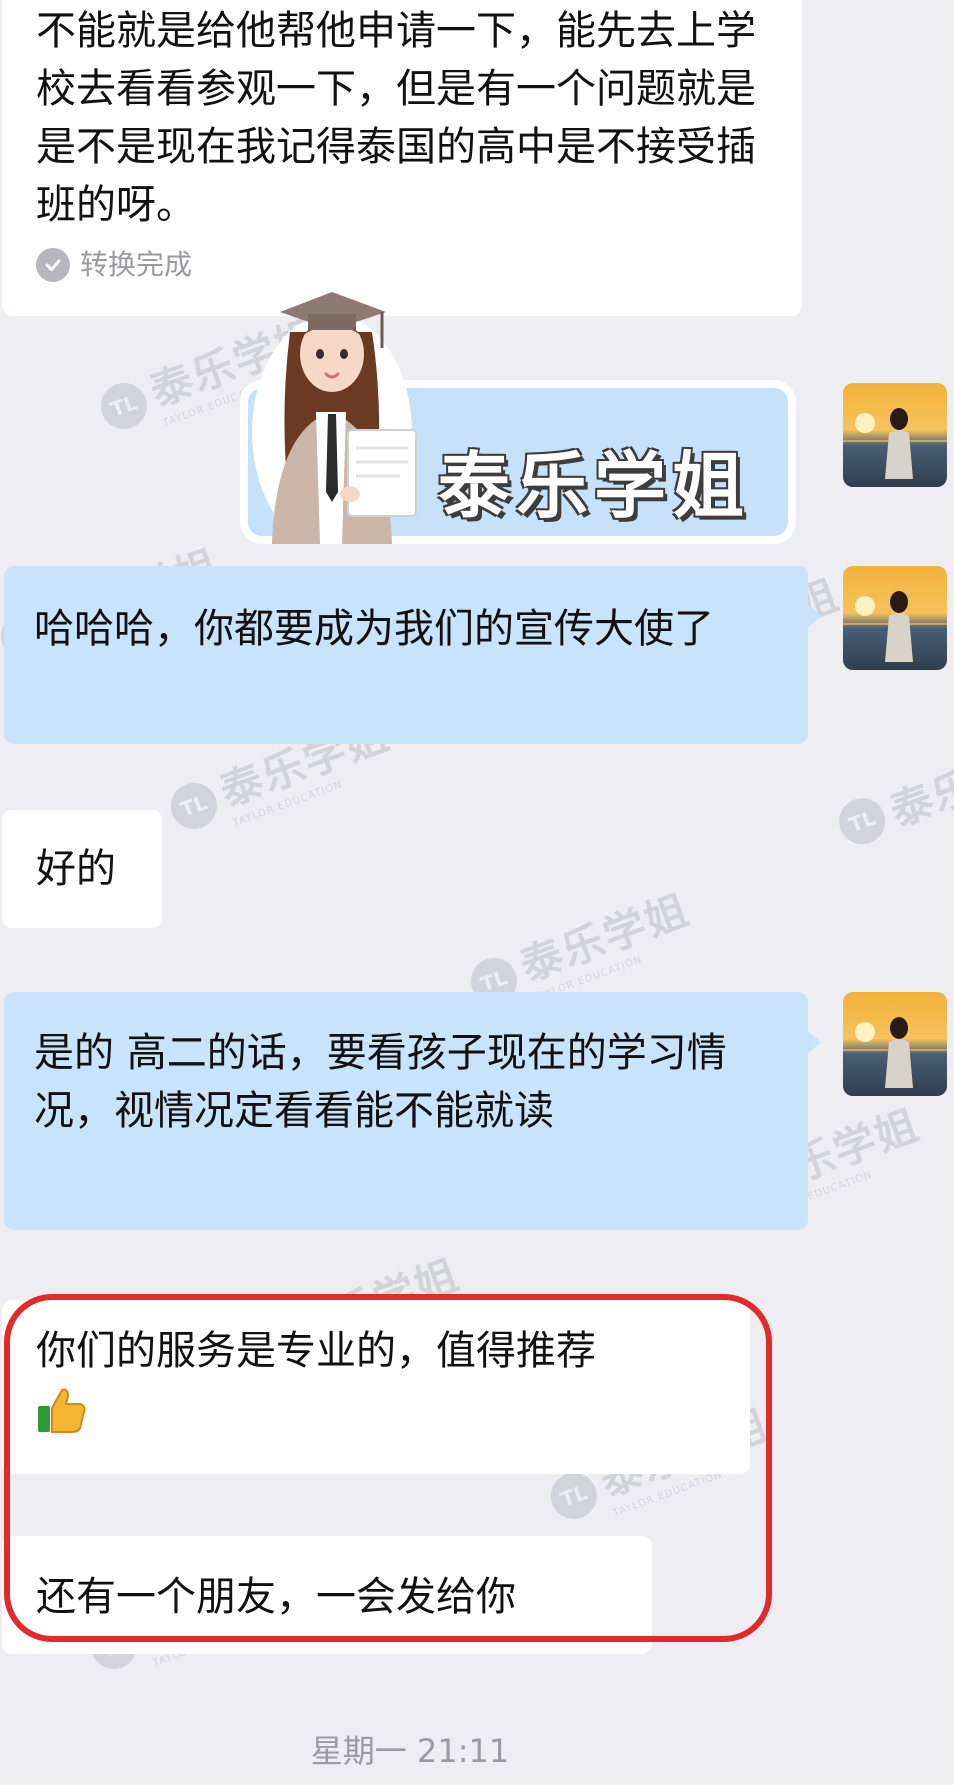 This screenshot has width=954, height=1785. What do you see at coordinates (53, 265) in the screenshot?
I see `check-icon` at bounding box center [53, 265].